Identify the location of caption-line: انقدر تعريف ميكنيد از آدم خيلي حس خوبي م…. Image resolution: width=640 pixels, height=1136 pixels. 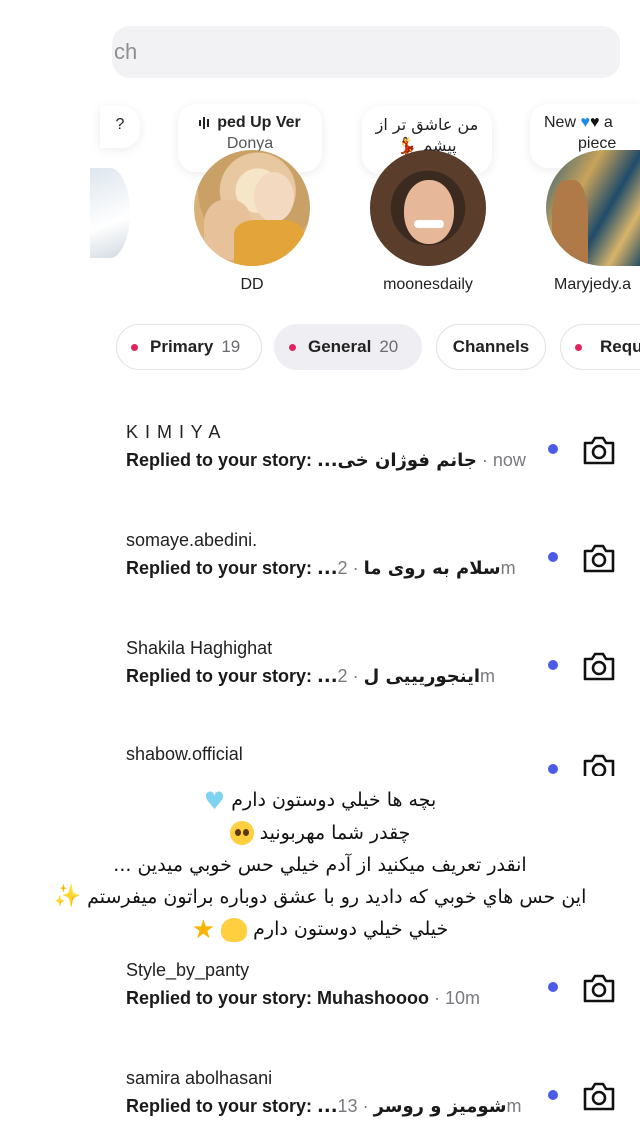
(320, 864).